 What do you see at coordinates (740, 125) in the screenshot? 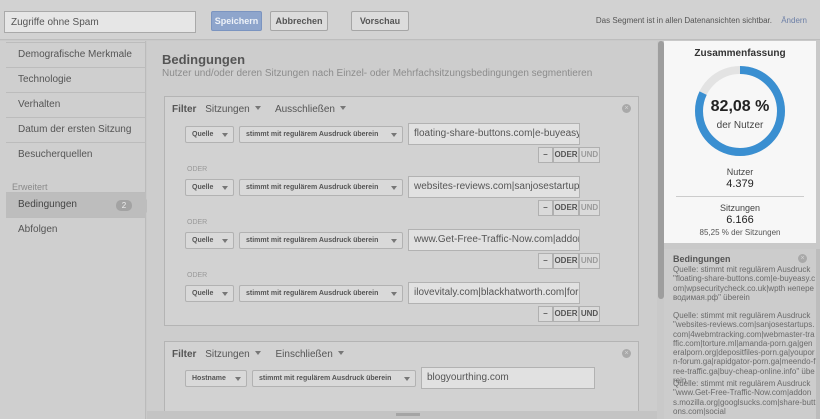
I see `users-percentage-caption: der Nutzer` at bounding box center [740, 125].